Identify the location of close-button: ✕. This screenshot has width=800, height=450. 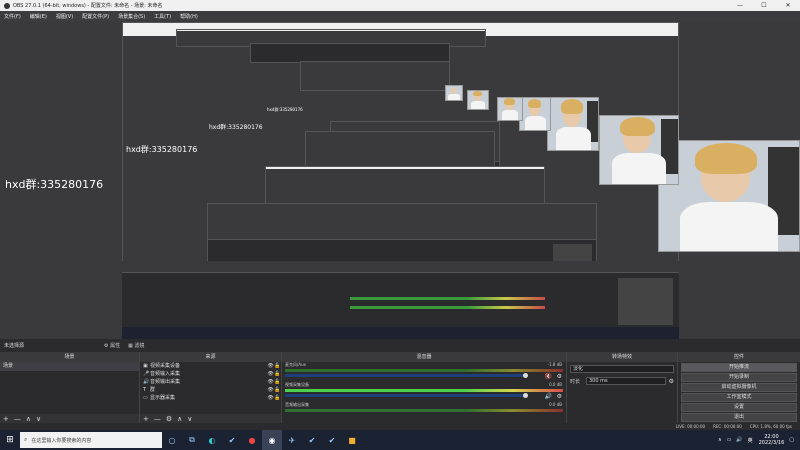
(788, 5).